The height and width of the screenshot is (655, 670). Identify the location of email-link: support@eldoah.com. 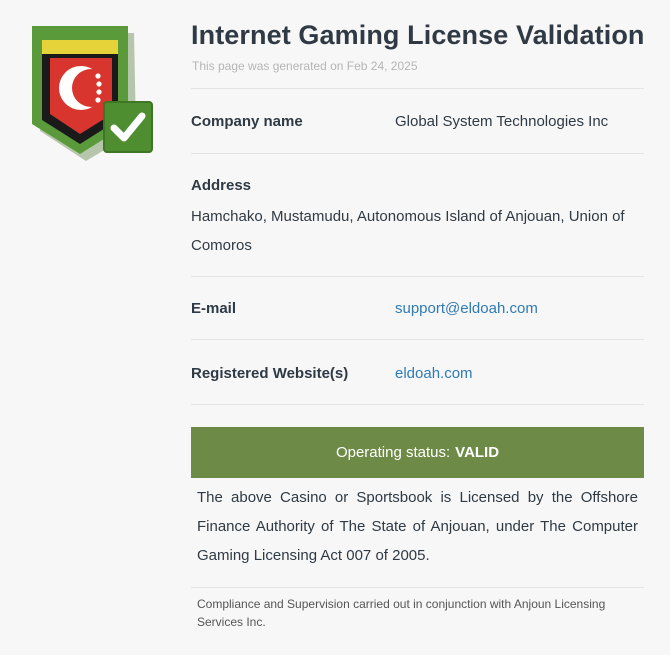
(466, 308).